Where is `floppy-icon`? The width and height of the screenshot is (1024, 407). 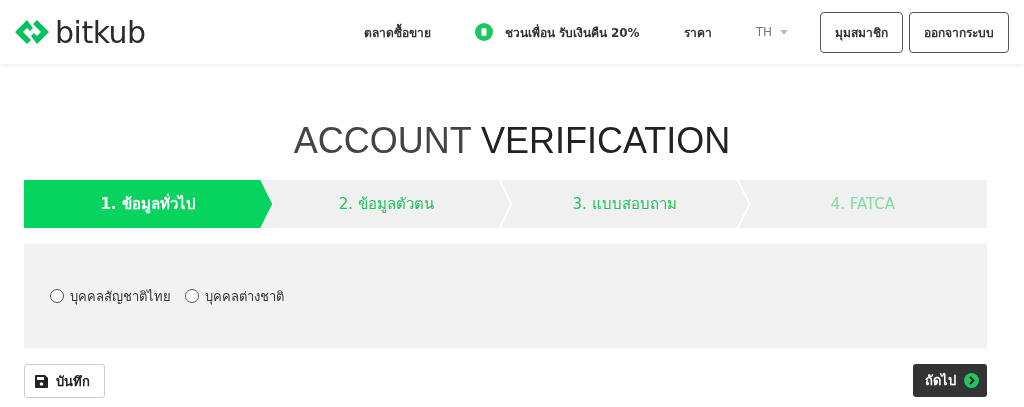
floppy-icon is located at coordinates (41, 381).